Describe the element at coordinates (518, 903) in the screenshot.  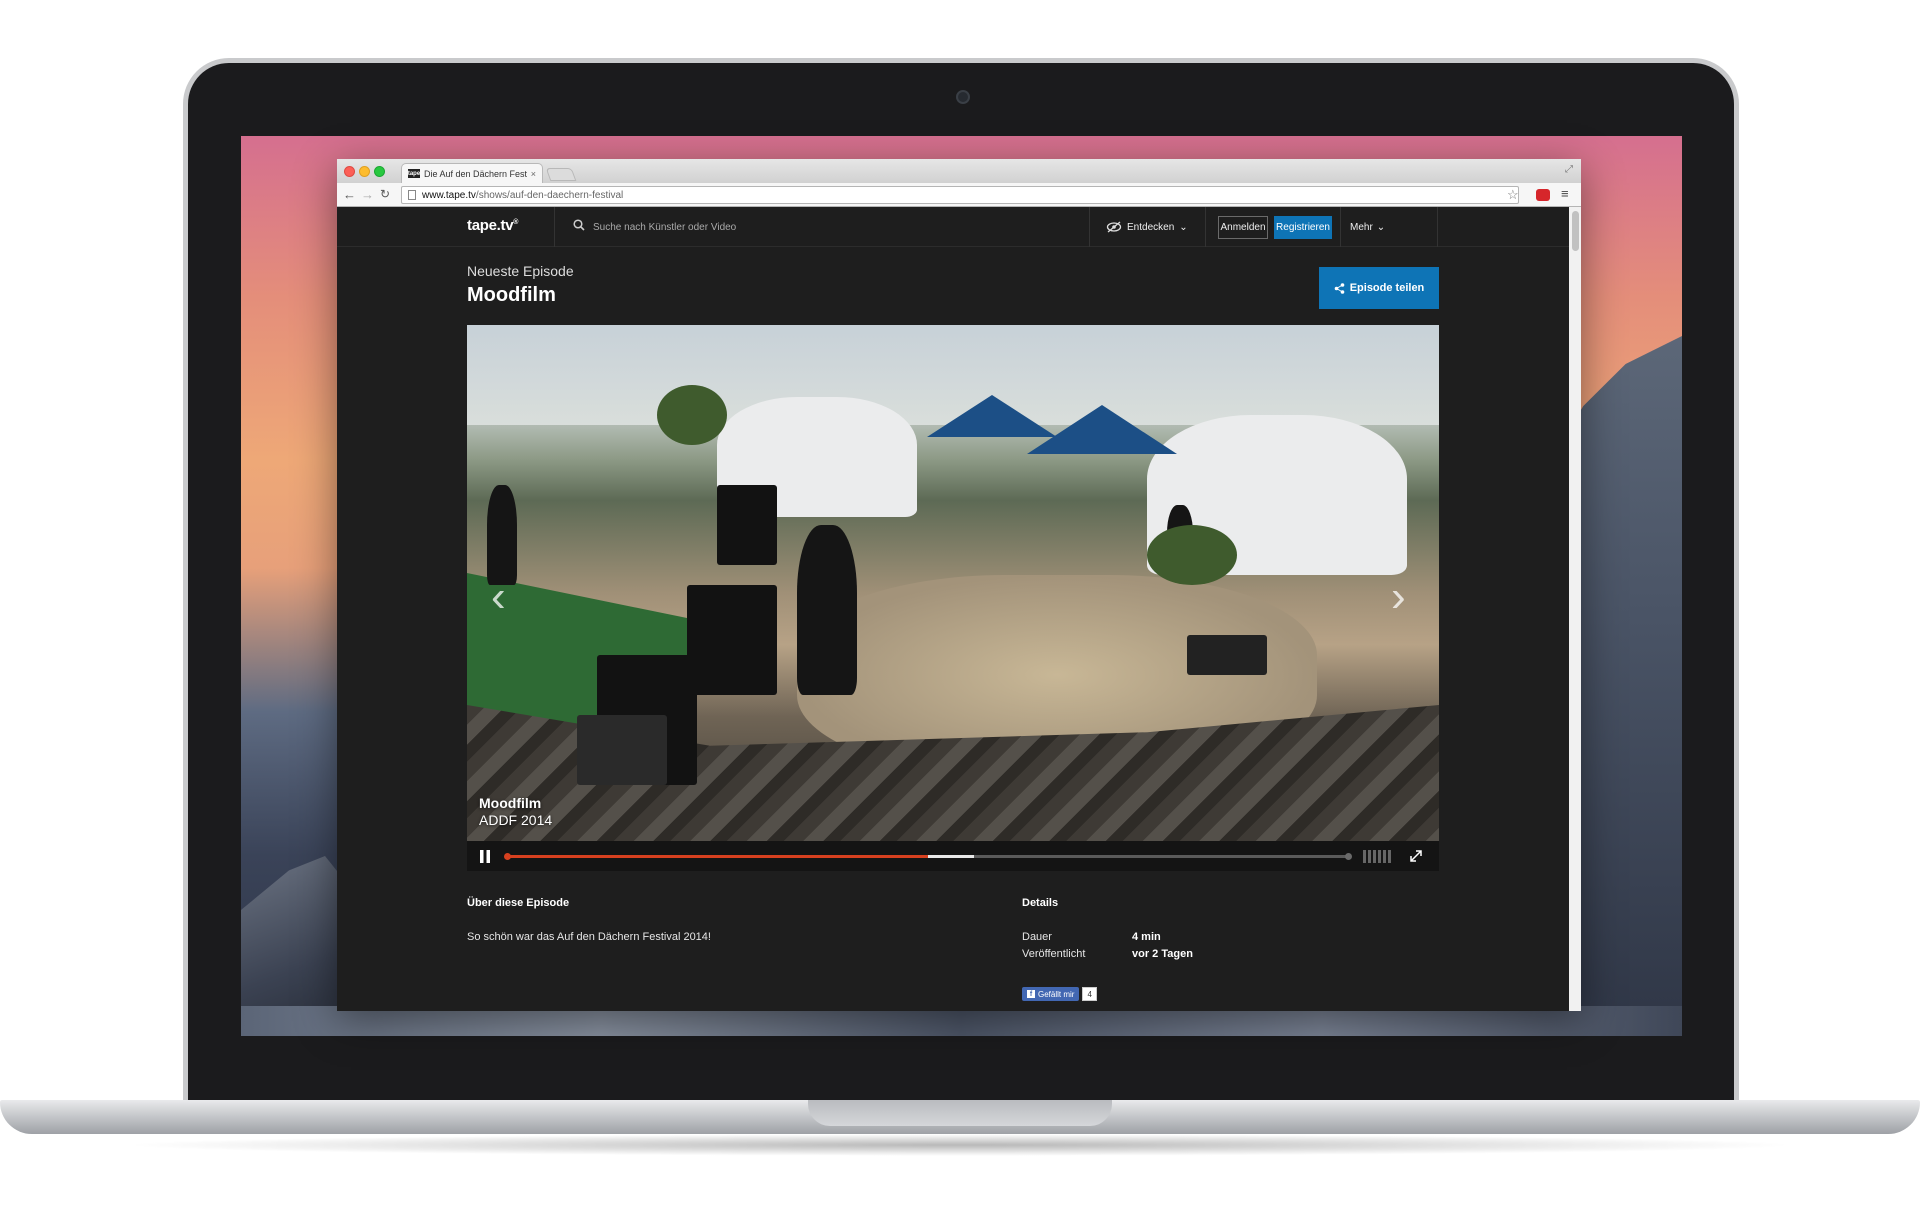
I see `about-heading: Über diese Episode` at that location.